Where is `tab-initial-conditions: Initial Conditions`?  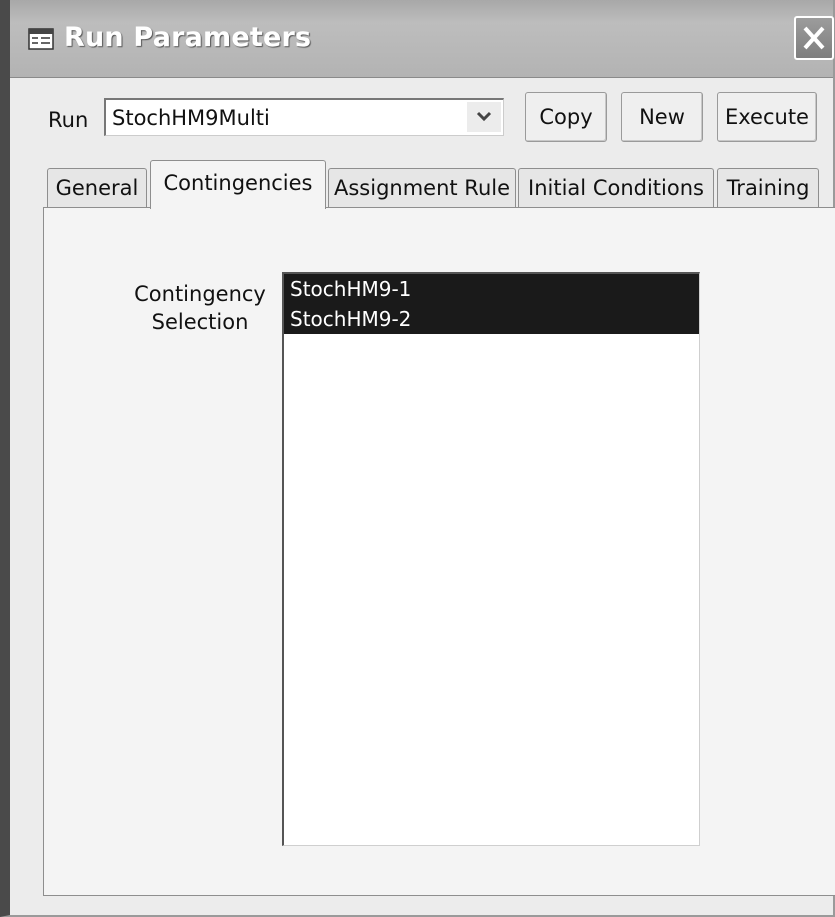 tab-initial-conditions: Initial Conditions is located at coordinates (616, 188).